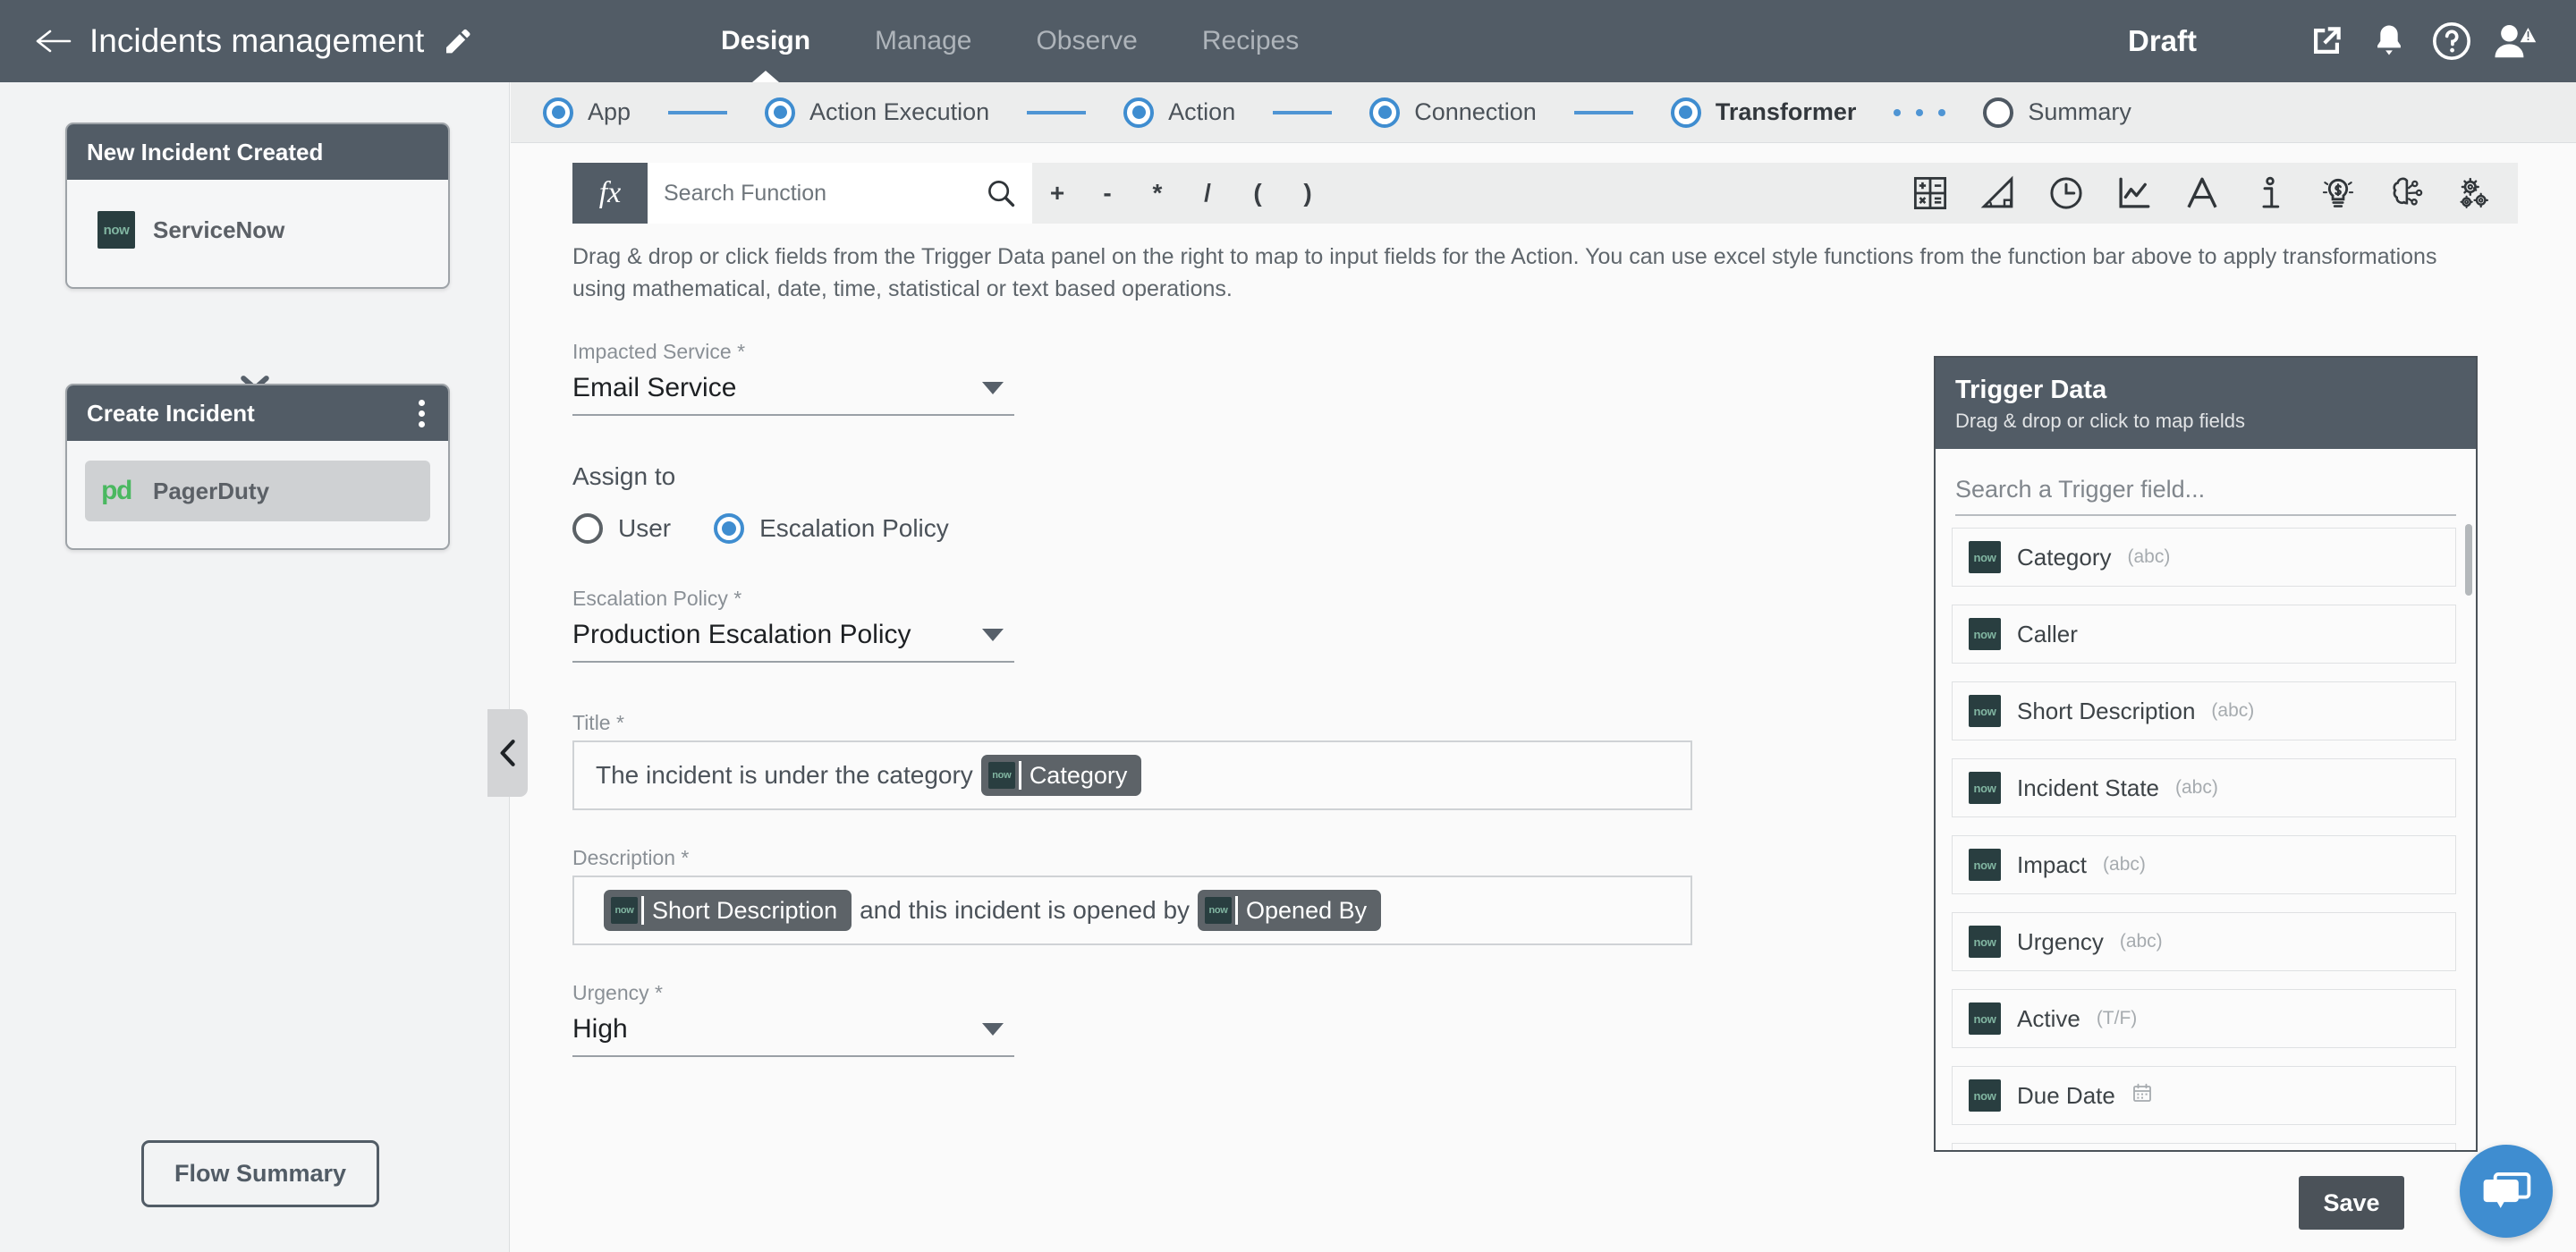 The image size is (2576, 1252). What do you see at coordinates (257, 413) in the screenshot?
I see `flow-node-action-header: Create Incident` at bounding box center [257, 413].